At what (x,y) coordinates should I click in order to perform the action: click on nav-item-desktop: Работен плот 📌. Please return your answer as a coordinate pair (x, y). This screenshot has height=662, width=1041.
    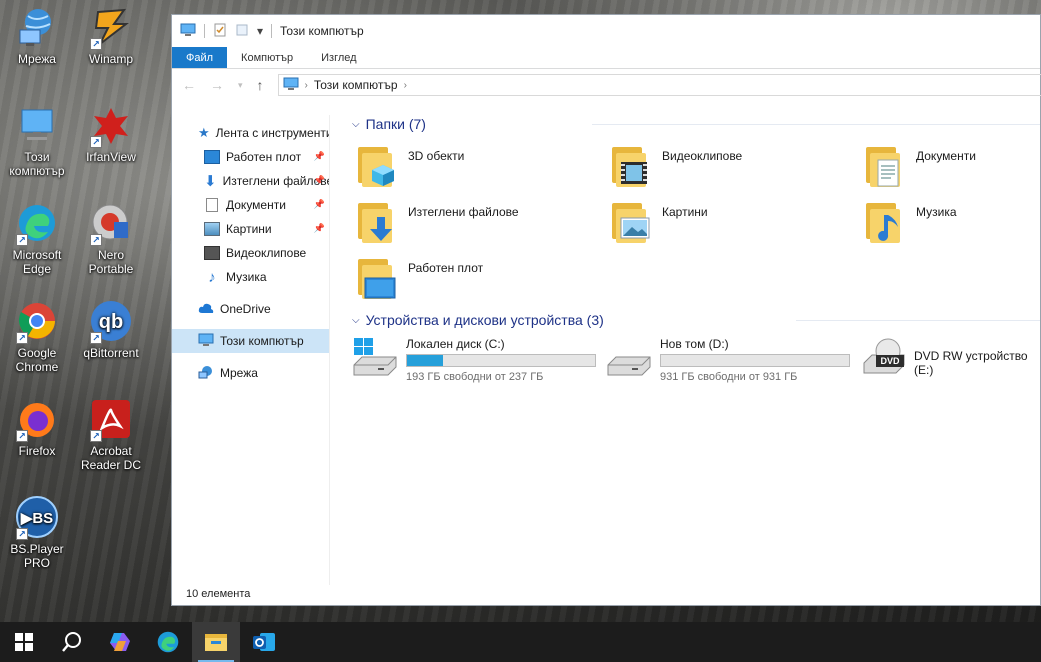
    Looking at the image, I should click on (250, 157).